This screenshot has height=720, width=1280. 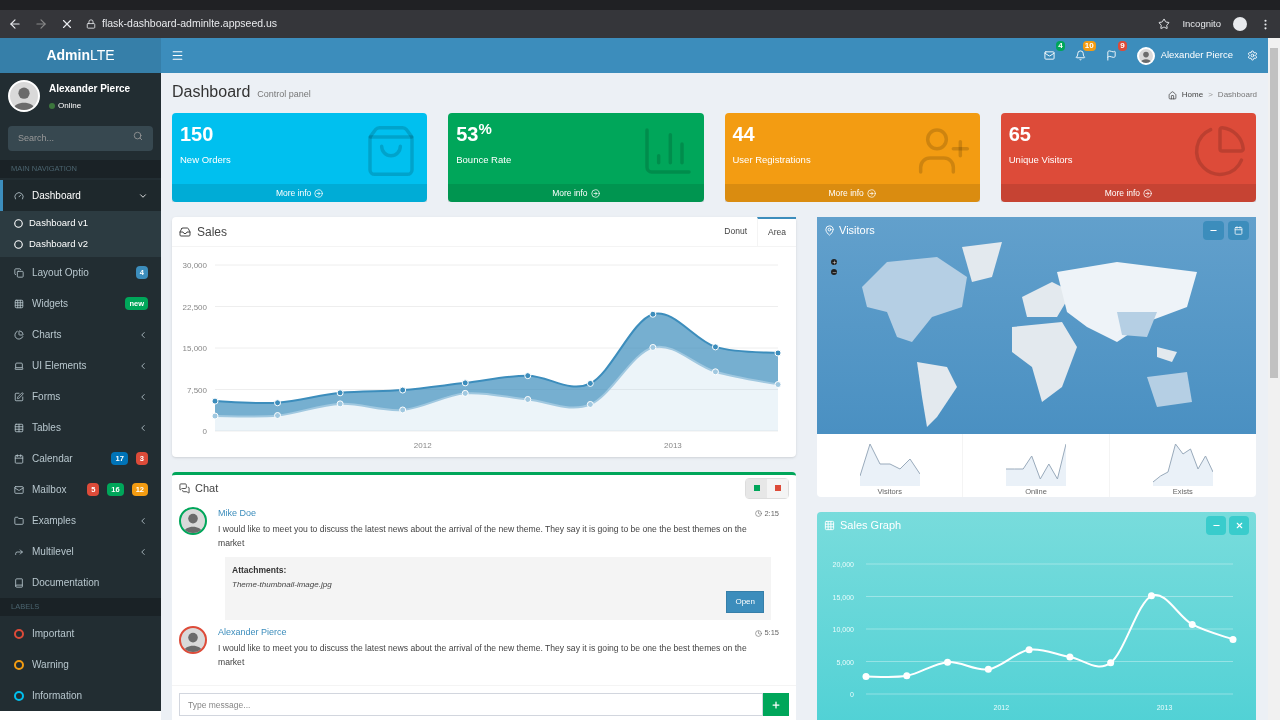 What do you see at coordinates (474, 134) in the screenshot?
I see `stat-value: 53$^{%}$` at bounding box center [474, 134].